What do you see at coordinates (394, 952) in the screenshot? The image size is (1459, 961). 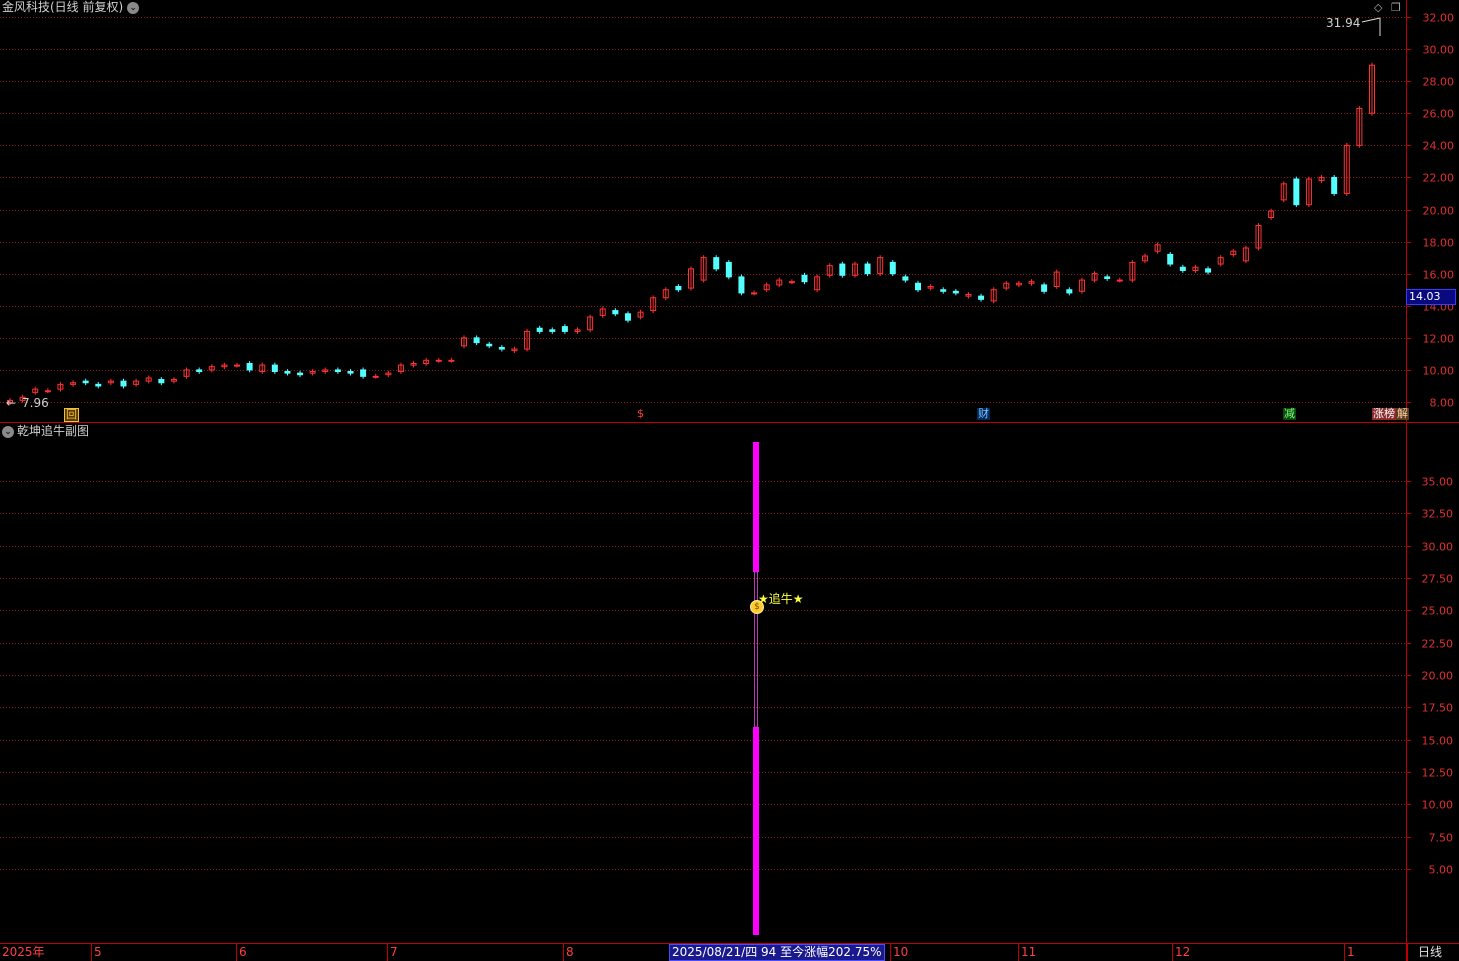 I see `time-label-month: 7` at bounding box center [394, 952].